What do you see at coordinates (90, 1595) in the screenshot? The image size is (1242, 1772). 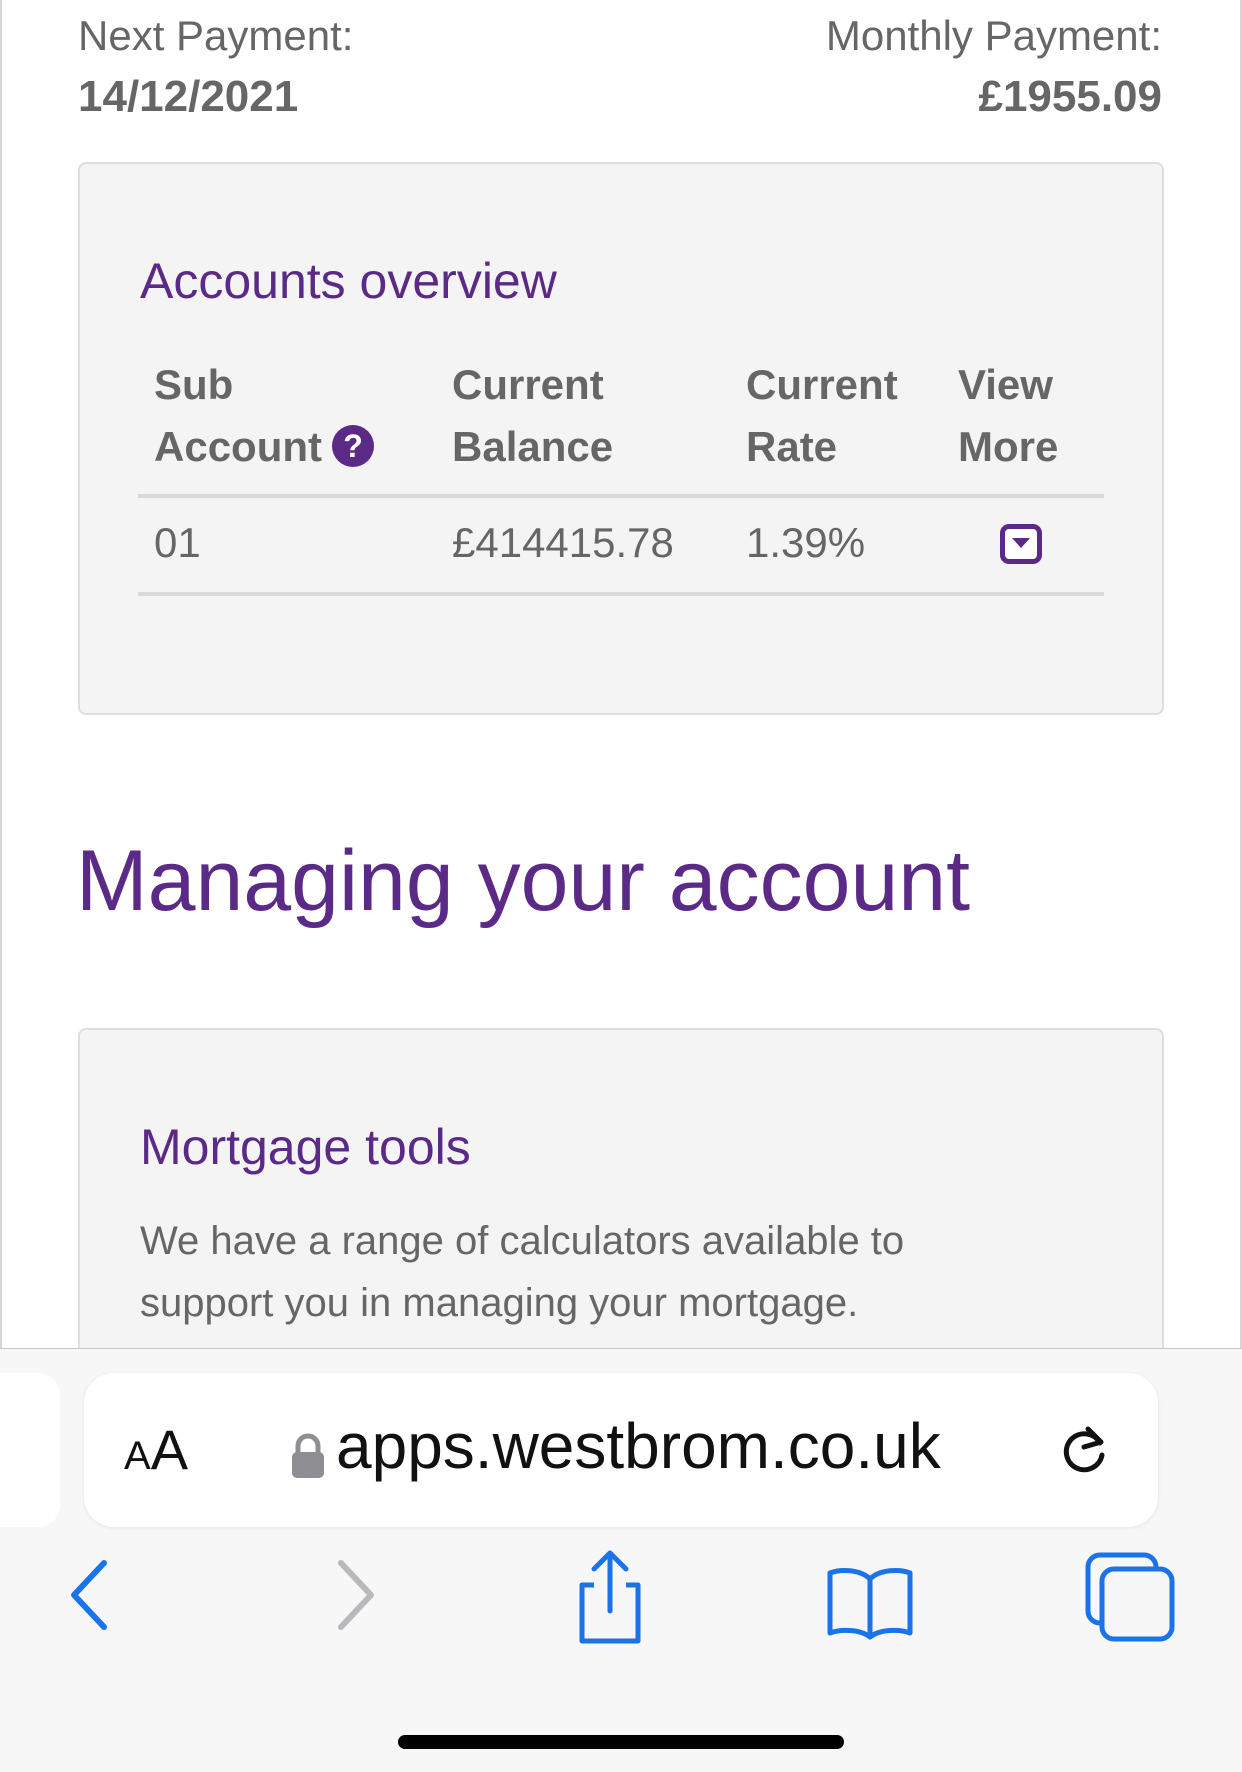 I see `back-icon` at bounding box center [90, 1595].